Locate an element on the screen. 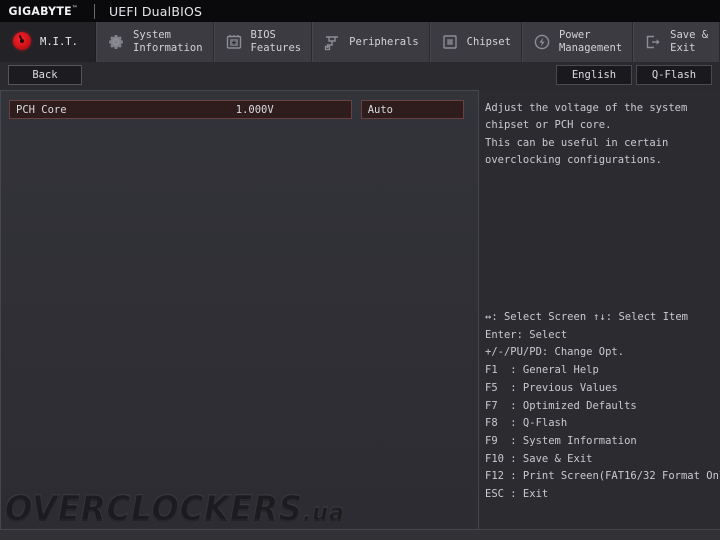  lightning-icon is located at coordinates (542, 42).